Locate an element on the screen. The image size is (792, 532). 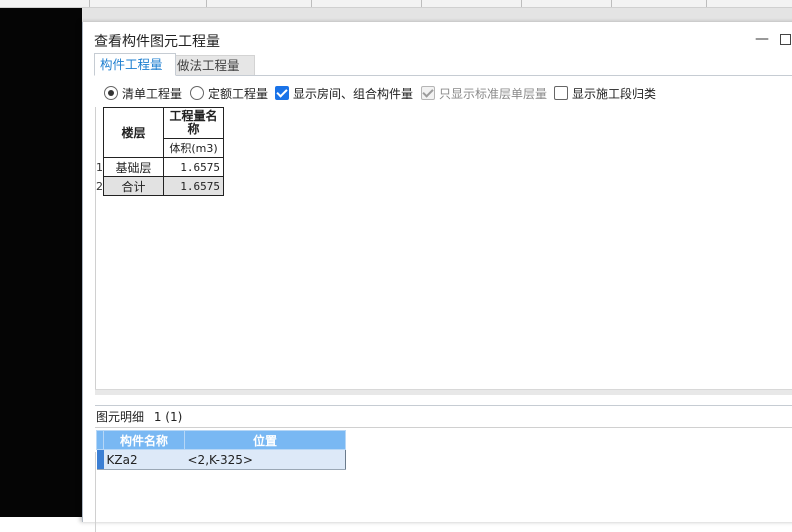
detail-area-border is located at coordinates (95, 492).